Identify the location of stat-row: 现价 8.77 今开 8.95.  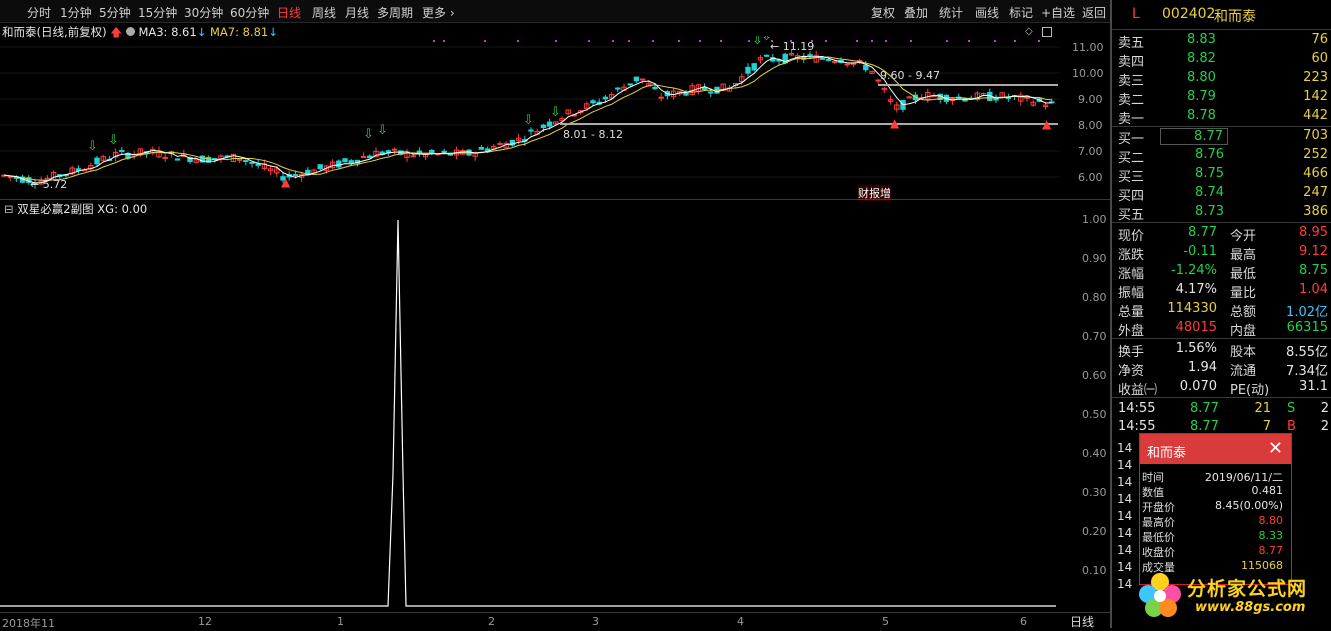
(1221, 234).